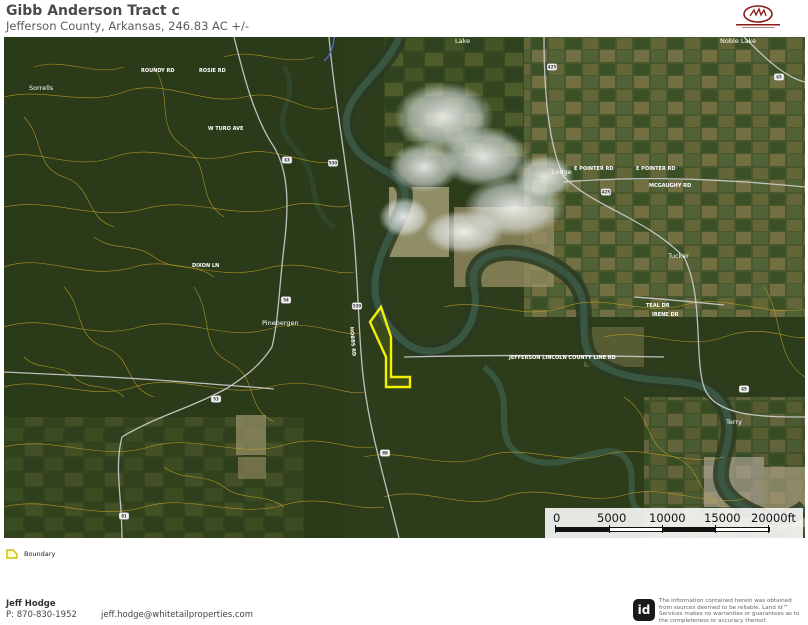 Image resolution: width=808 pixels, height=625 pixels. I want to click on road-label: ROSIE RD, so click(212, 71).